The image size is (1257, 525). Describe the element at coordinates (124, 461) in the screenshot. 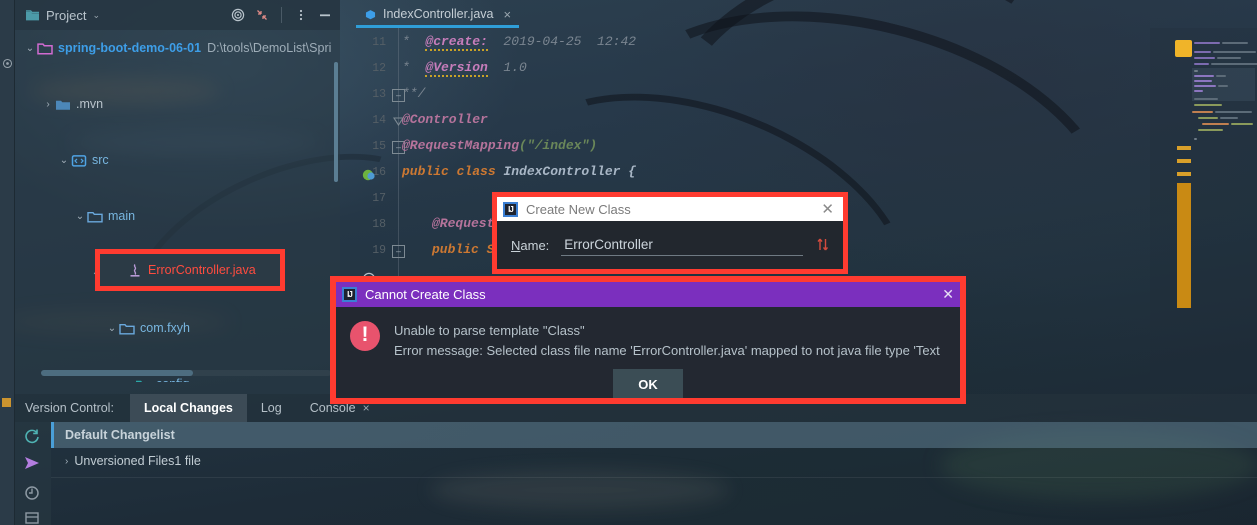

I see `unversioned-label: Unversioned Files` at that location.